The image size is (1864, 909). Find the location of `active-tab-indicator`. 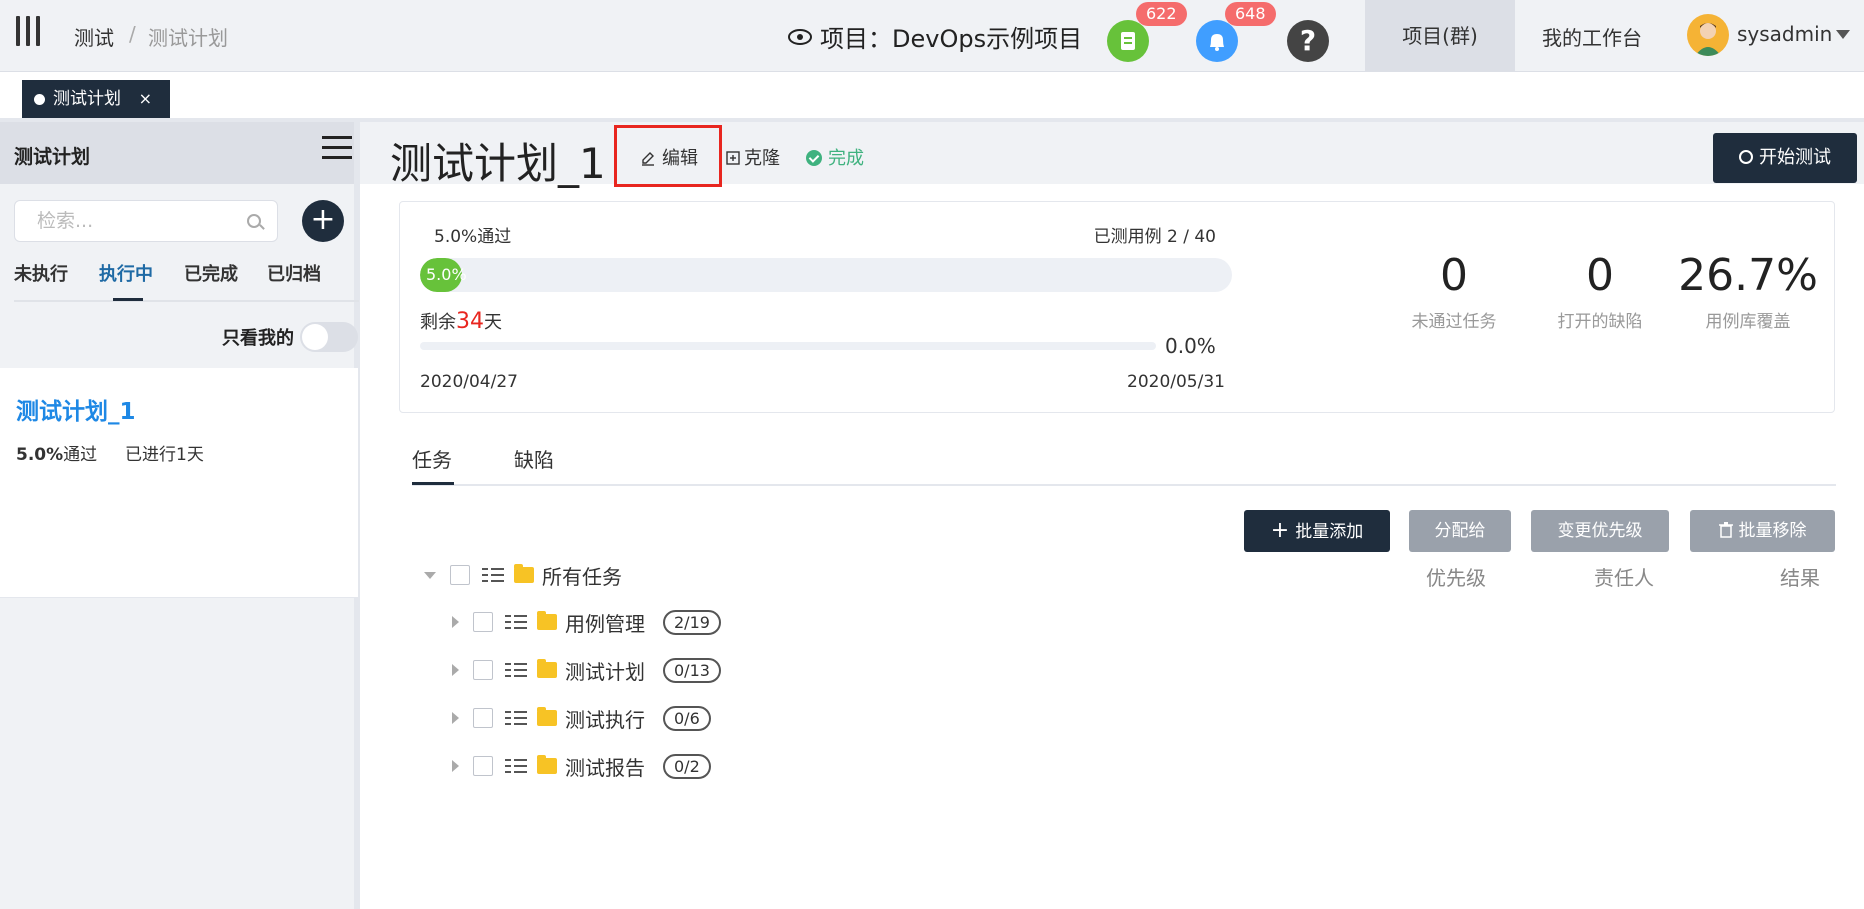

active-tab-indicator is located at coordinates (128, 299).